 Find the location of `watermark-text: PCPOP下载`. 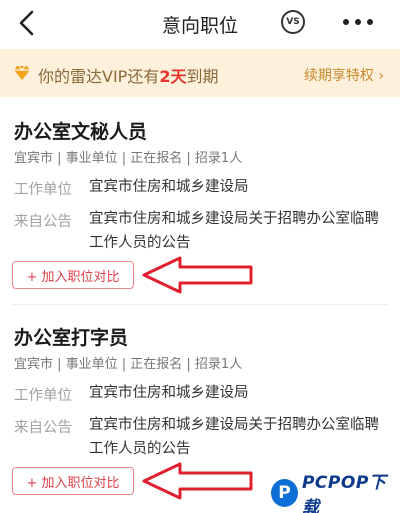

watermark-text: PCPOP下载 is located at coordinates (344, 493).